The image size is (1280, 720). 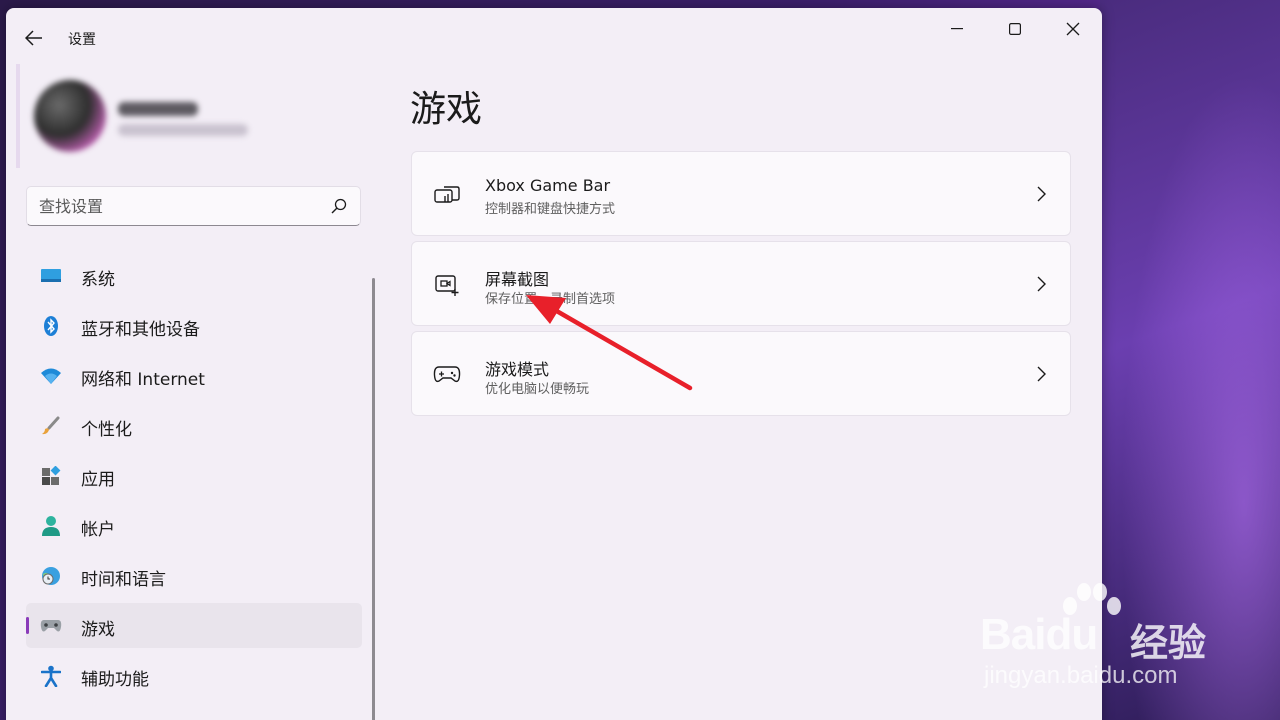 I want to click on apps-icon, so click(x=51, y=476).